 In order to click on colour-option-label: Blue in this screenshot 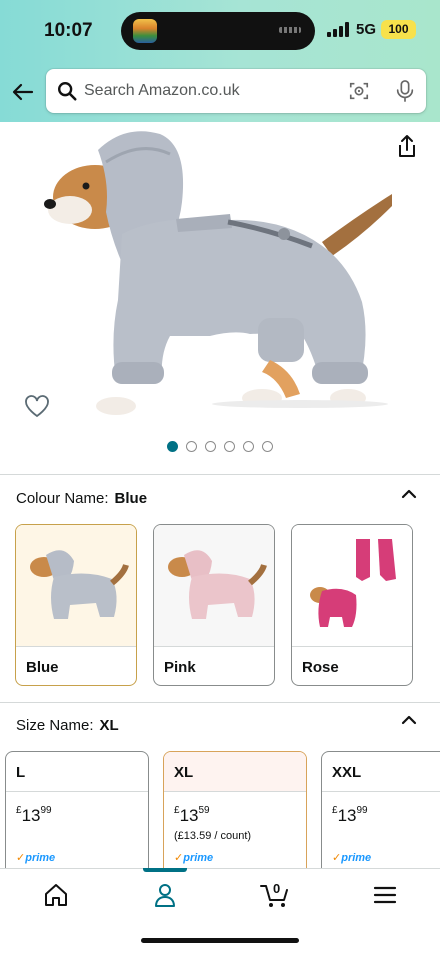, I will do `click(76, 665)`.